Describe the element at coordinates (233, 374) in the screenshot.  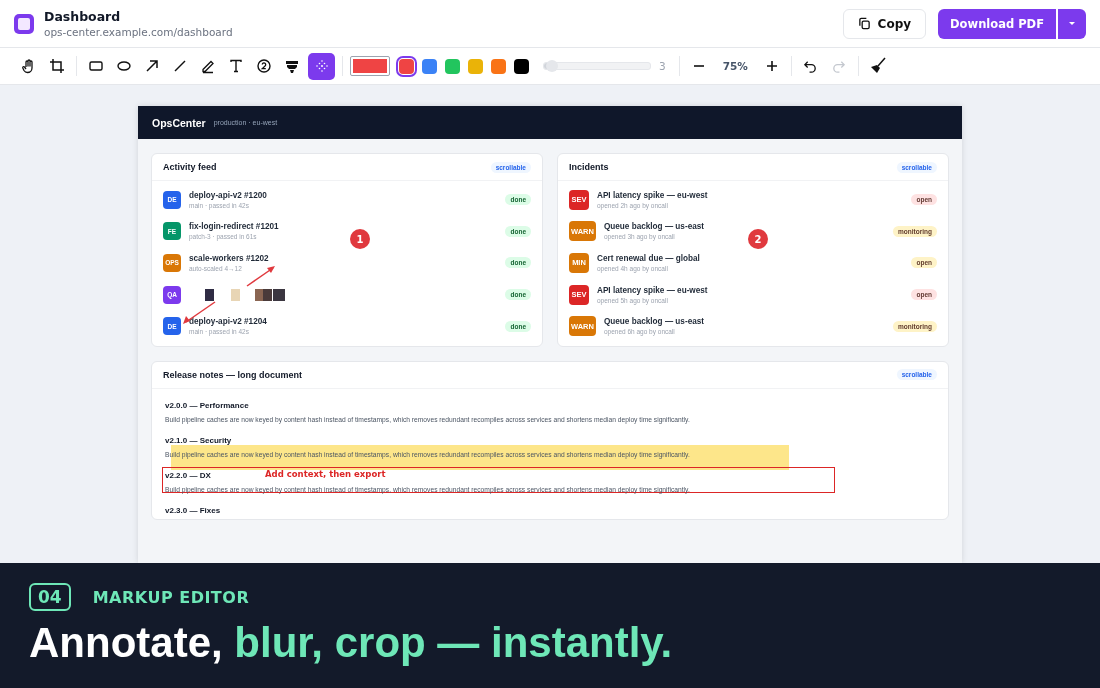
I see `card-title: Release notes — long document` at that location.